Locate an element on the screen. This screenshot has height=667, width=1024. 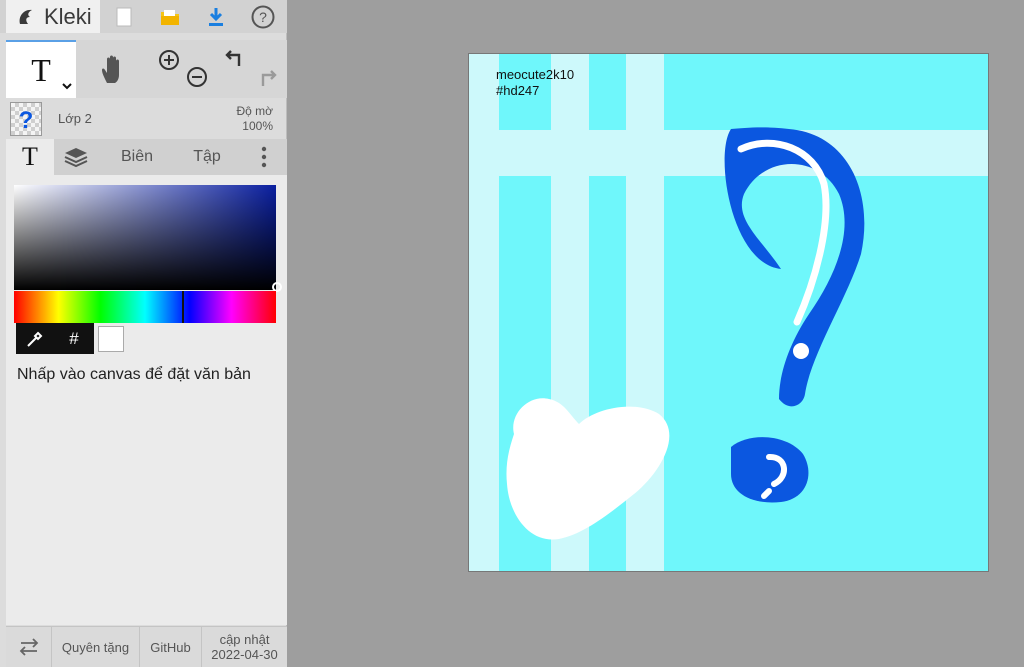
redo-icon is located at coordinates (267, 78).